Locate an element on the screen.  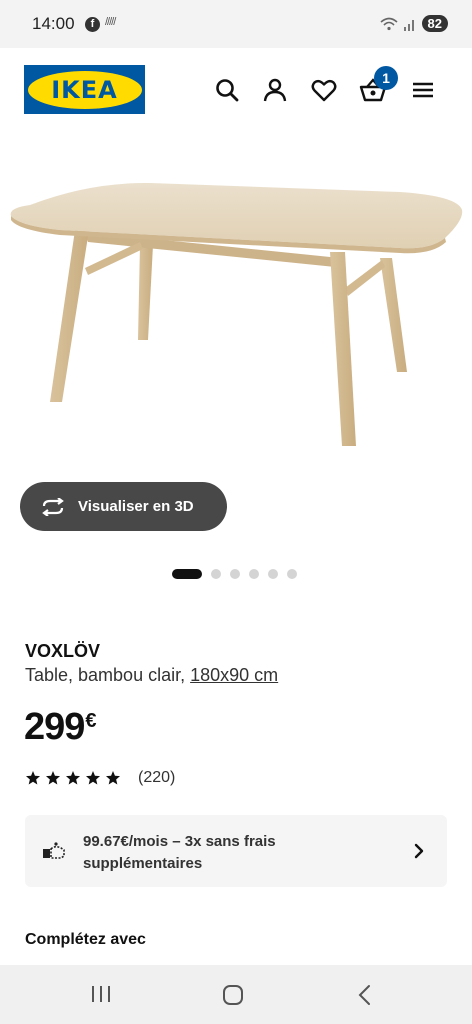
status-right: 82 is located at coordinates (414, 23).